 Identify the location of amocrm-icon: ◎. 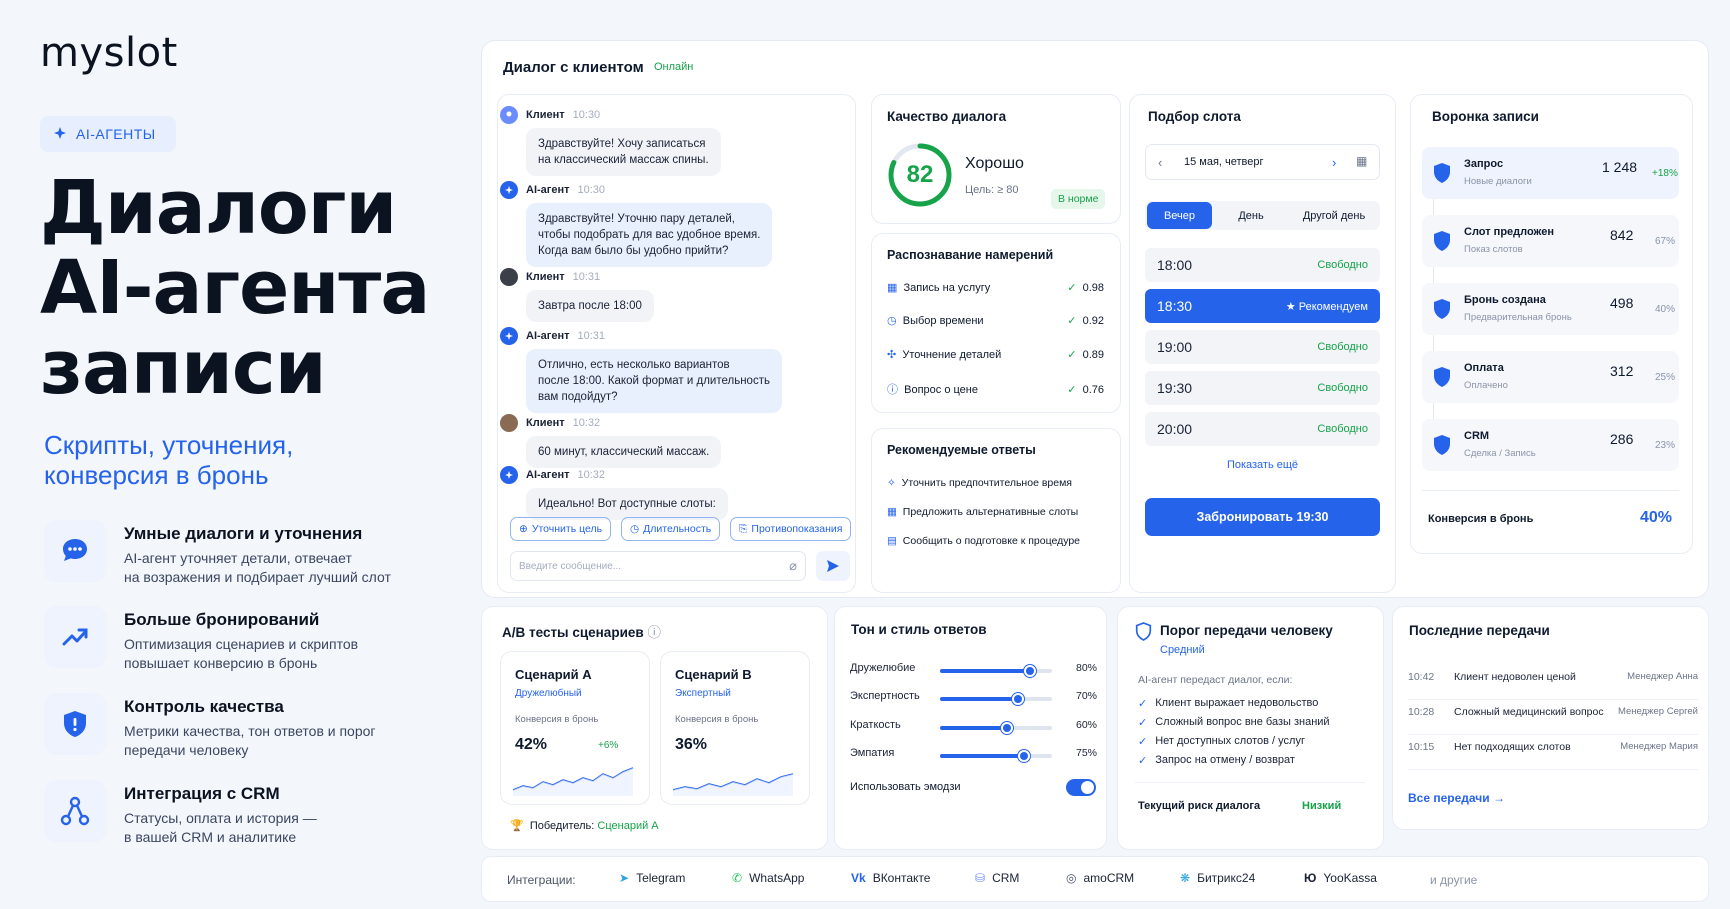
(1071, 878).